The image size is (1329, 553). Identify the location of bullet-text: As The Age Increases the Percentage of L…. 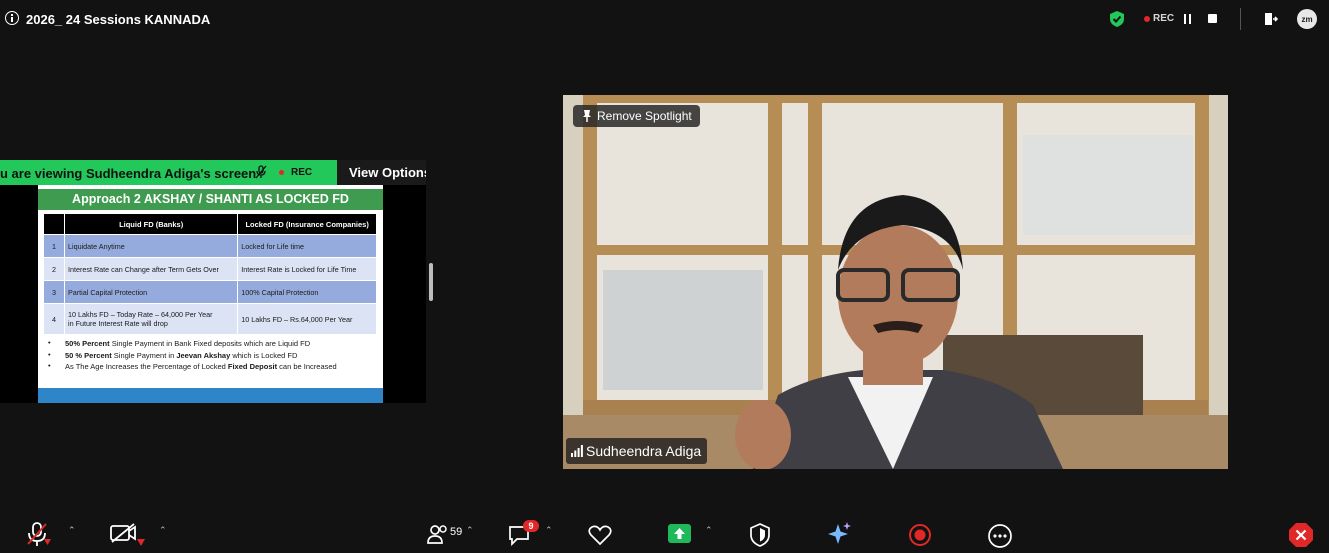
(146, 366).